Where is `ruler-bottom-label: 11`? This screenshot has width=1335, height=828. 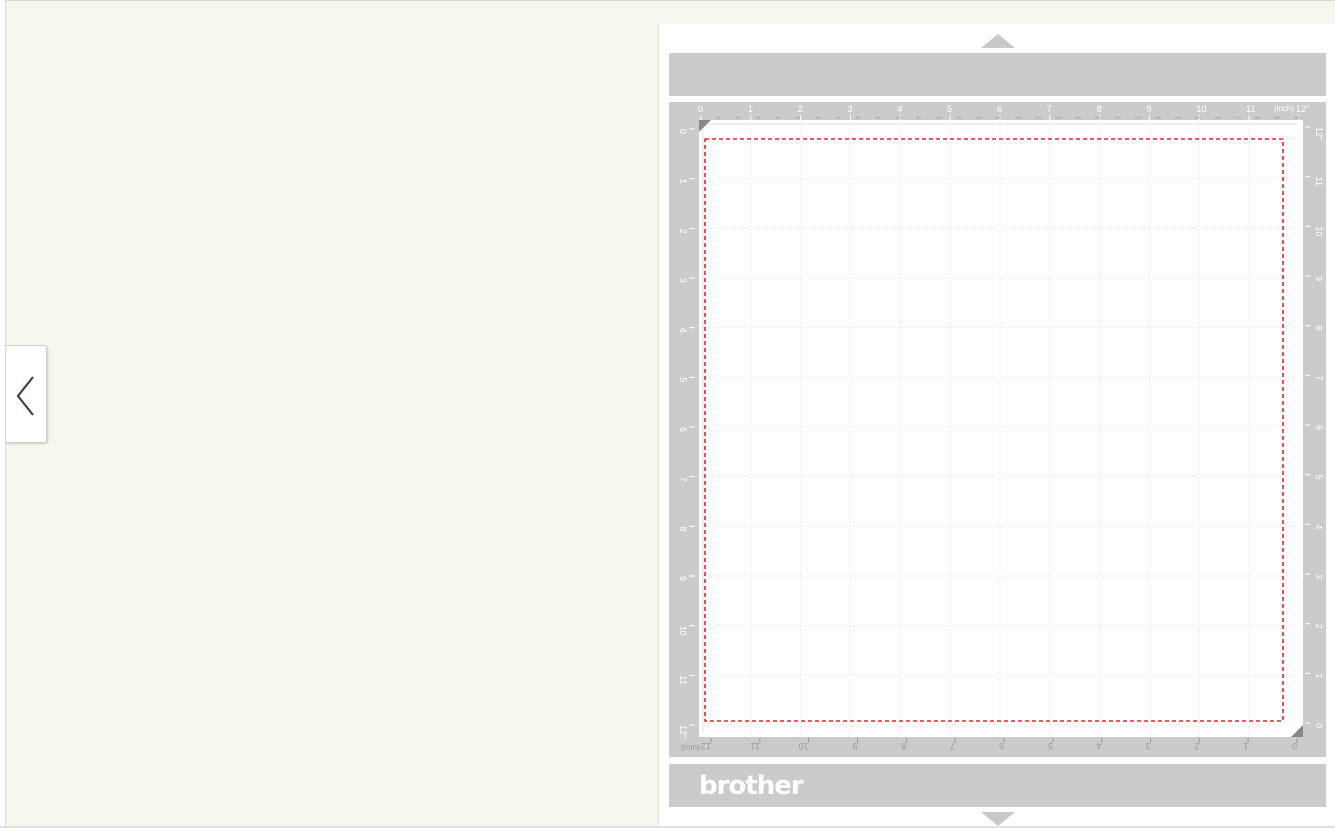
ruler-bottom-label: 11 is located at coordinates (754, 746).